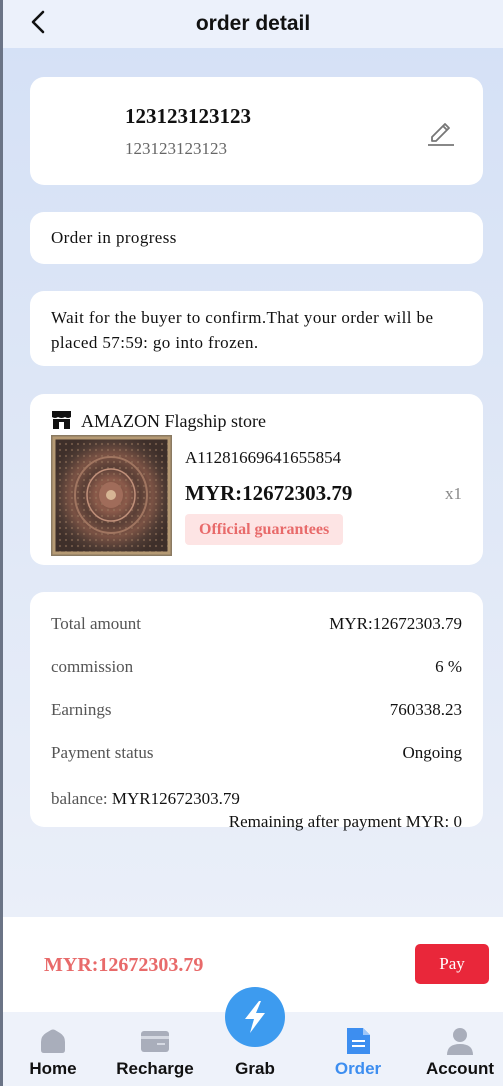 This screenshot has width=503, height=1086. I want to click on product-id: A11281669641655854, so click(263, 457).